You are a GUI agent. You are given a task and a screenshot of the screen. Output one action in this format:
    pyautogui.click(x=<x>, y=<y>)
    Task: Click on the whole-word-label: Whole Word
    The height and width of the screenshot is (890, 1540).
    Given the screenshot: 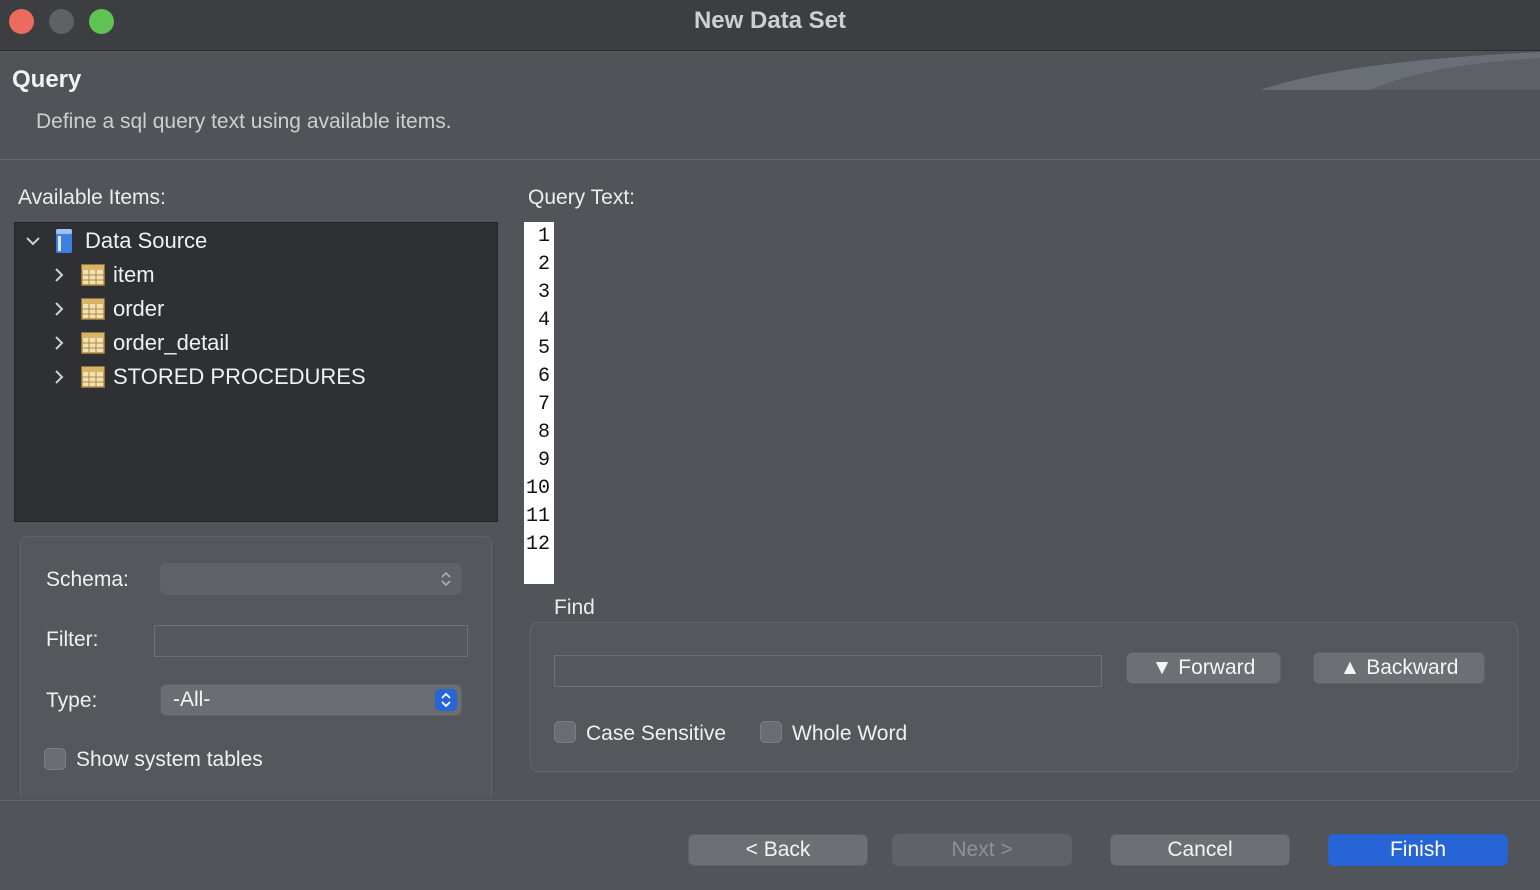 What is the action you would take?
    pyautogui.click(x=850, y=733)
    